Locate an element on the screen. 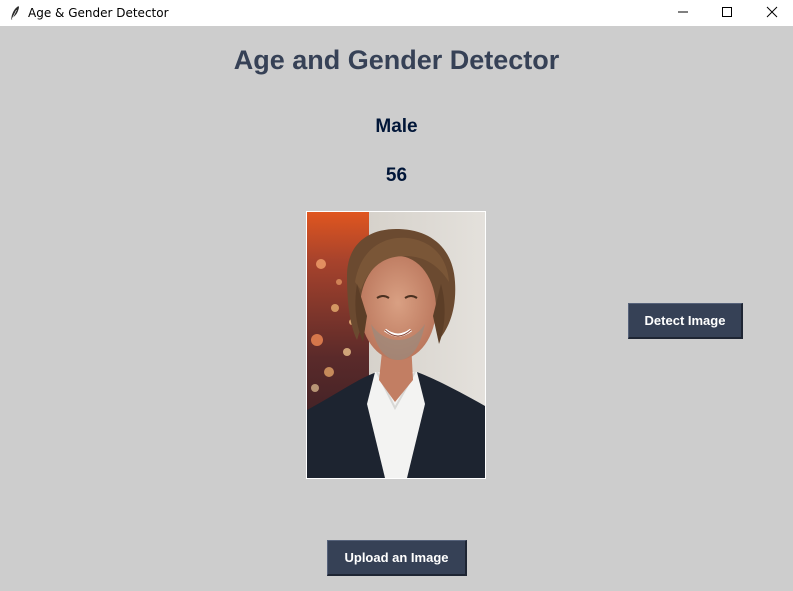 The image size is (793, 591). close-button is located at coordinates (771, 12).